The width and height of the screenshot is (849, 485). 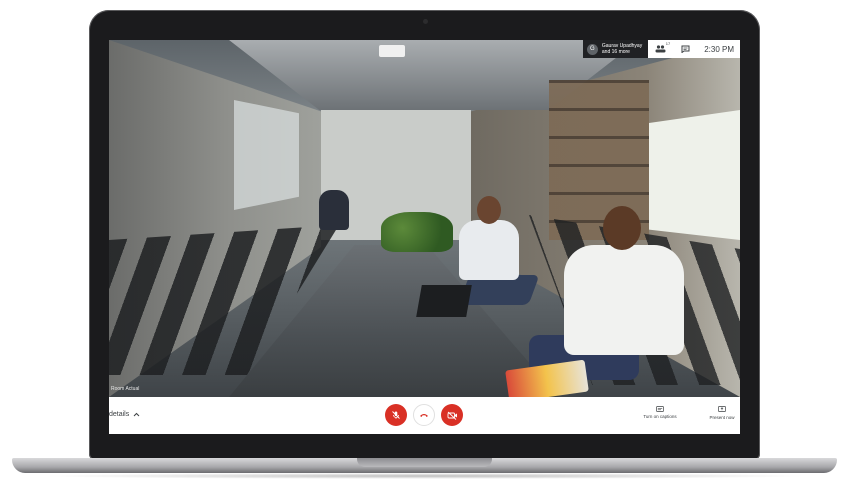 I want to click on people-button: 17, so click(x=662, y=47).